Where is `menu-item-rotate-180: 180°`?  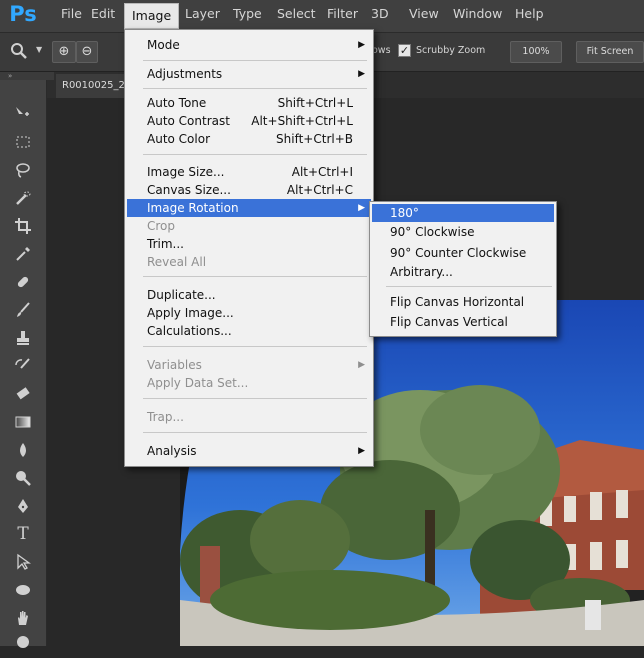 menu-item-rotate-180: 180° is located at coordinates (463, 213).